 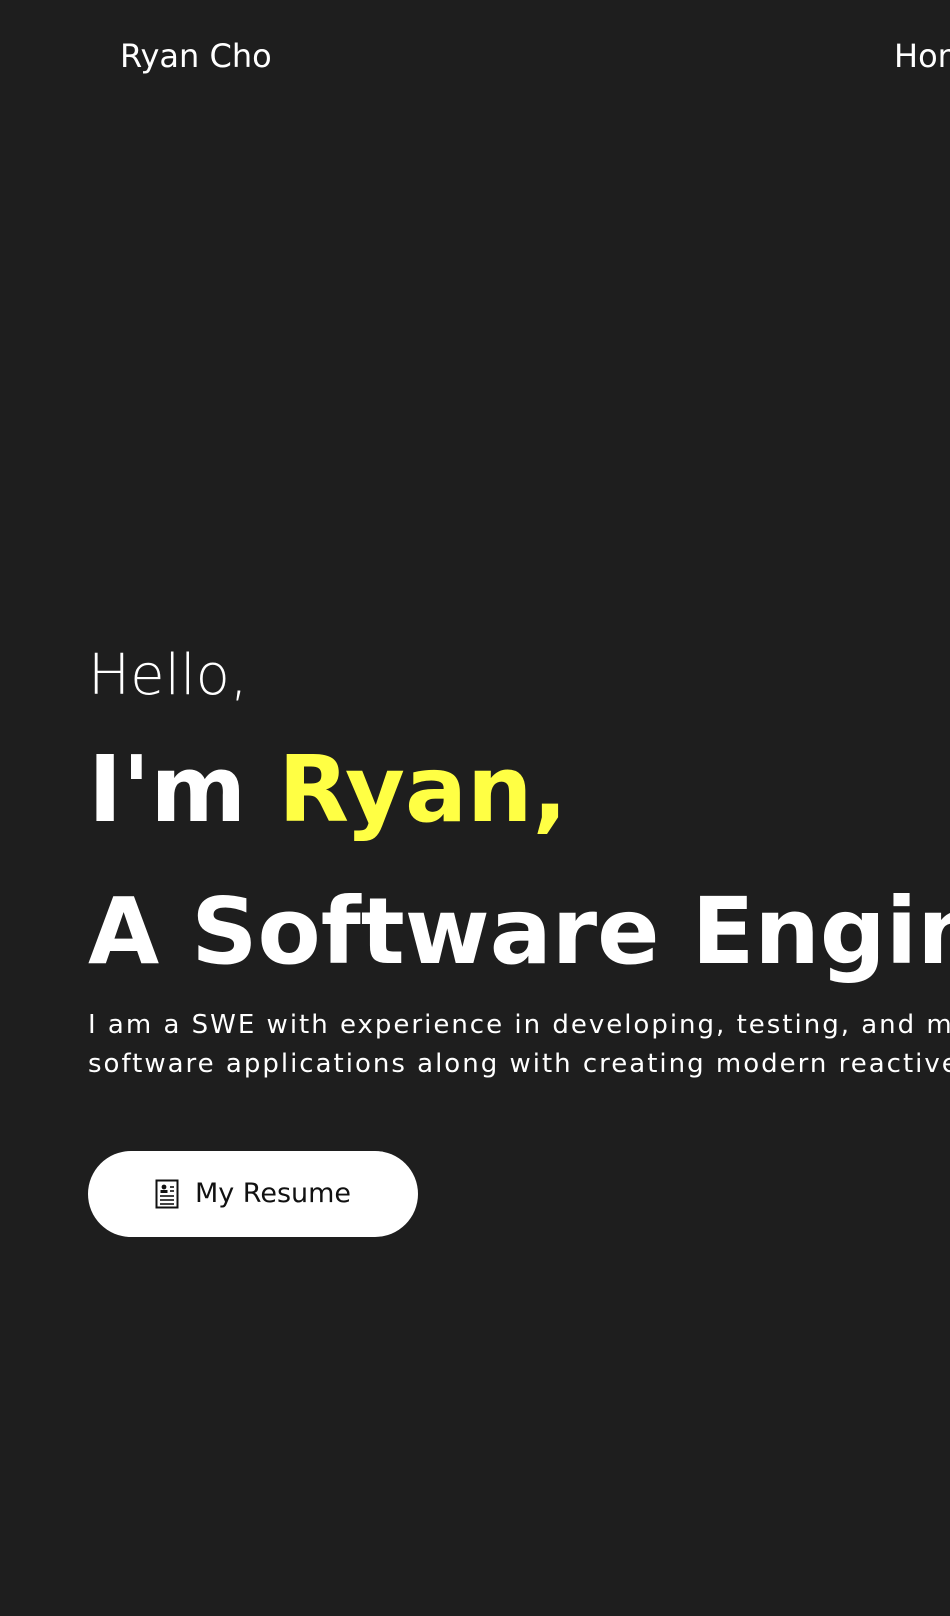 I want to click on hero-role: A Software Engineer, so click(x=519, y=931).